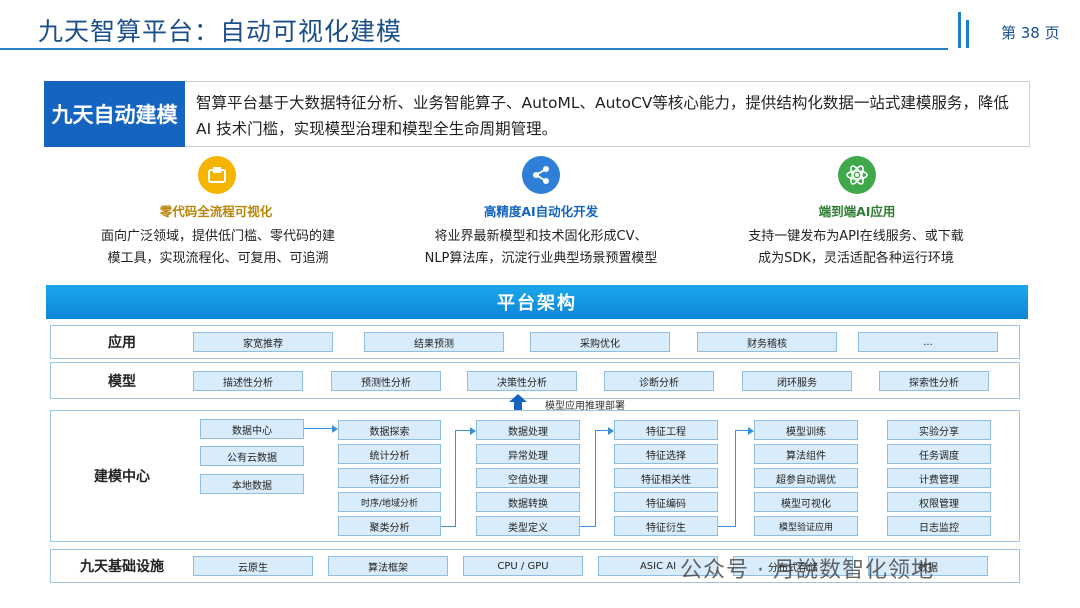 This screenshot has width=1080, height=608. What do you see at coordinates (807, 570) in the screenshot?
I see `watermark: 公众号 · 月說数智化领地` at bounding box center [807, 570].